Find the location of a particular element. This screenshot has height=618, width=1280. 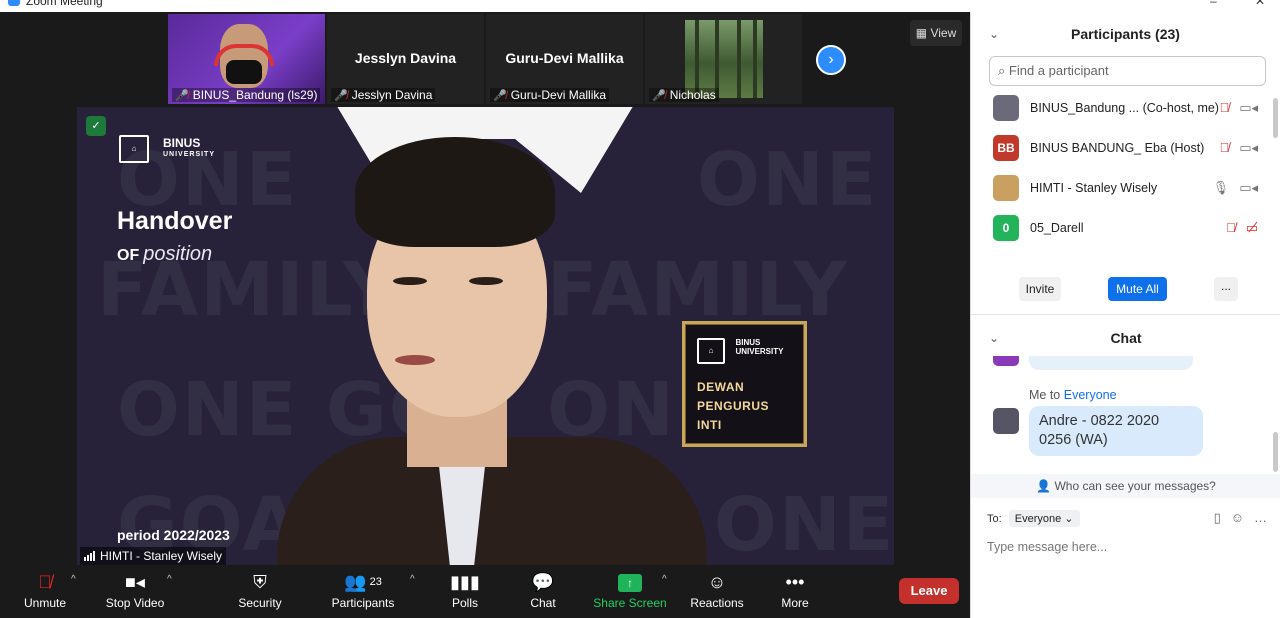

more-button: ••• More is located at coordinates (795, 589).